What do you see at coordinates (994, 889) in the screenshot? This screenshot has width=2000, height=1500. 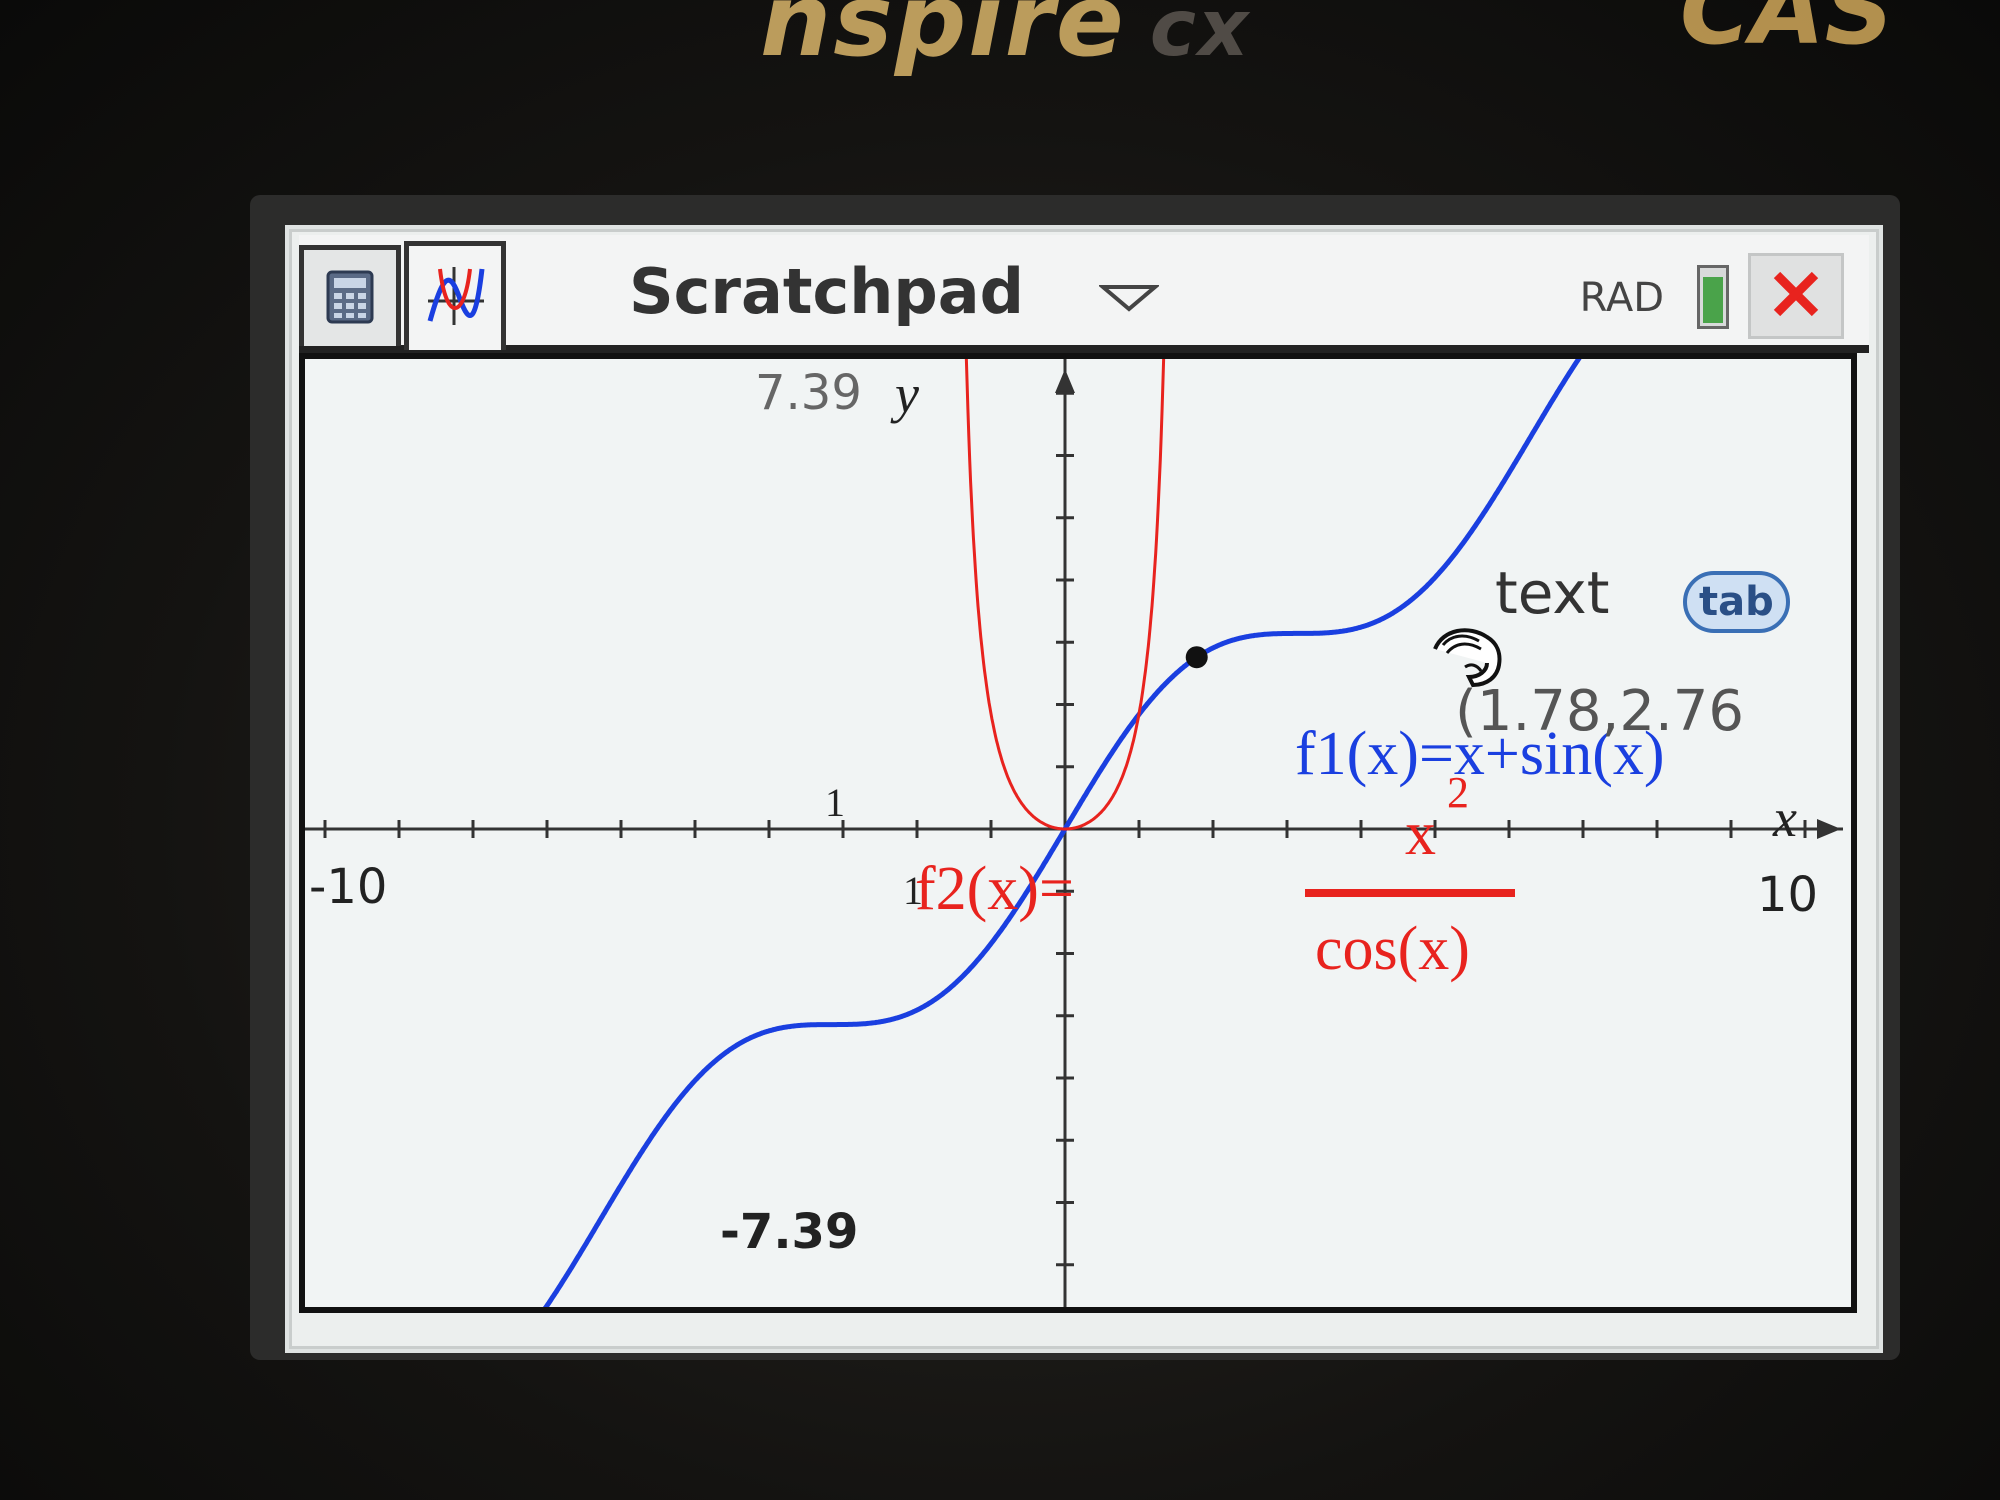 I see `f2-name-label: f2(x)=` at bounding box center [994, 889].